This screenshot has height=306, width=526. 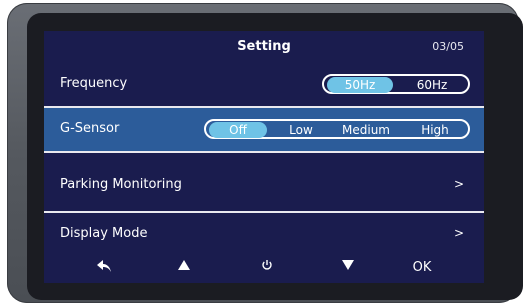 I want to click on row-frequency: Frequency 50Hz 60Hz, so click(x=264, y=84).